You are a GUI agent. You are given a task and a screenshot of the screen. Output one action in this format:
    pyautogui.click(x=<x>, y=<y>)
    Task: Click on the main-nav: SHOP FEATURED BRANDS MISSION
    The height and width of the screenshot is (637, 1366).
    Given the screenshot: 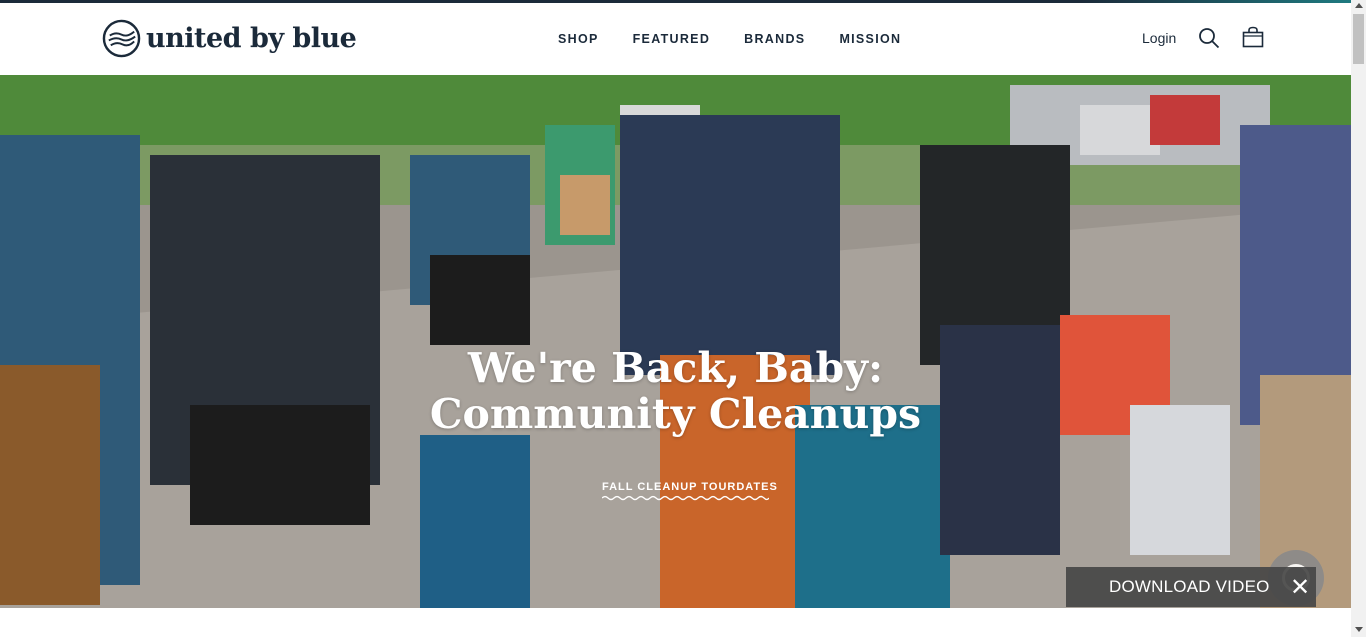 What is the action you would take?
    pyautogui.click(x=729, y=39)
    